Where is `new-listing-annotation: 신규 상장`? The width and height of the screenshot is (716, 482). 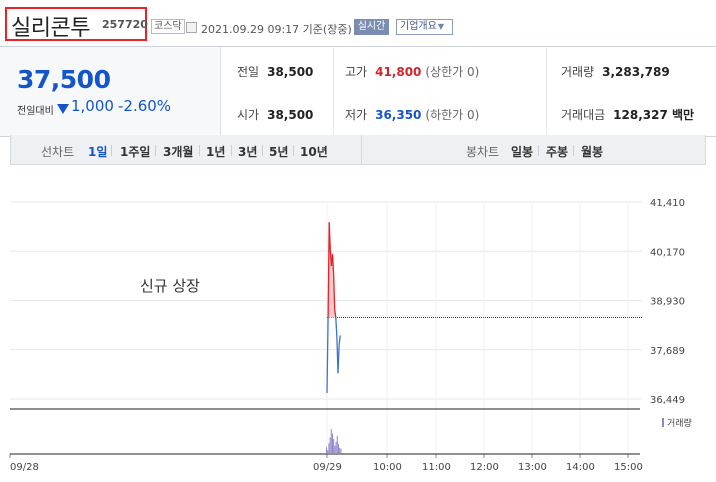
new-listing-annotation: 신규 상장 is located at coordinates (170, 286).